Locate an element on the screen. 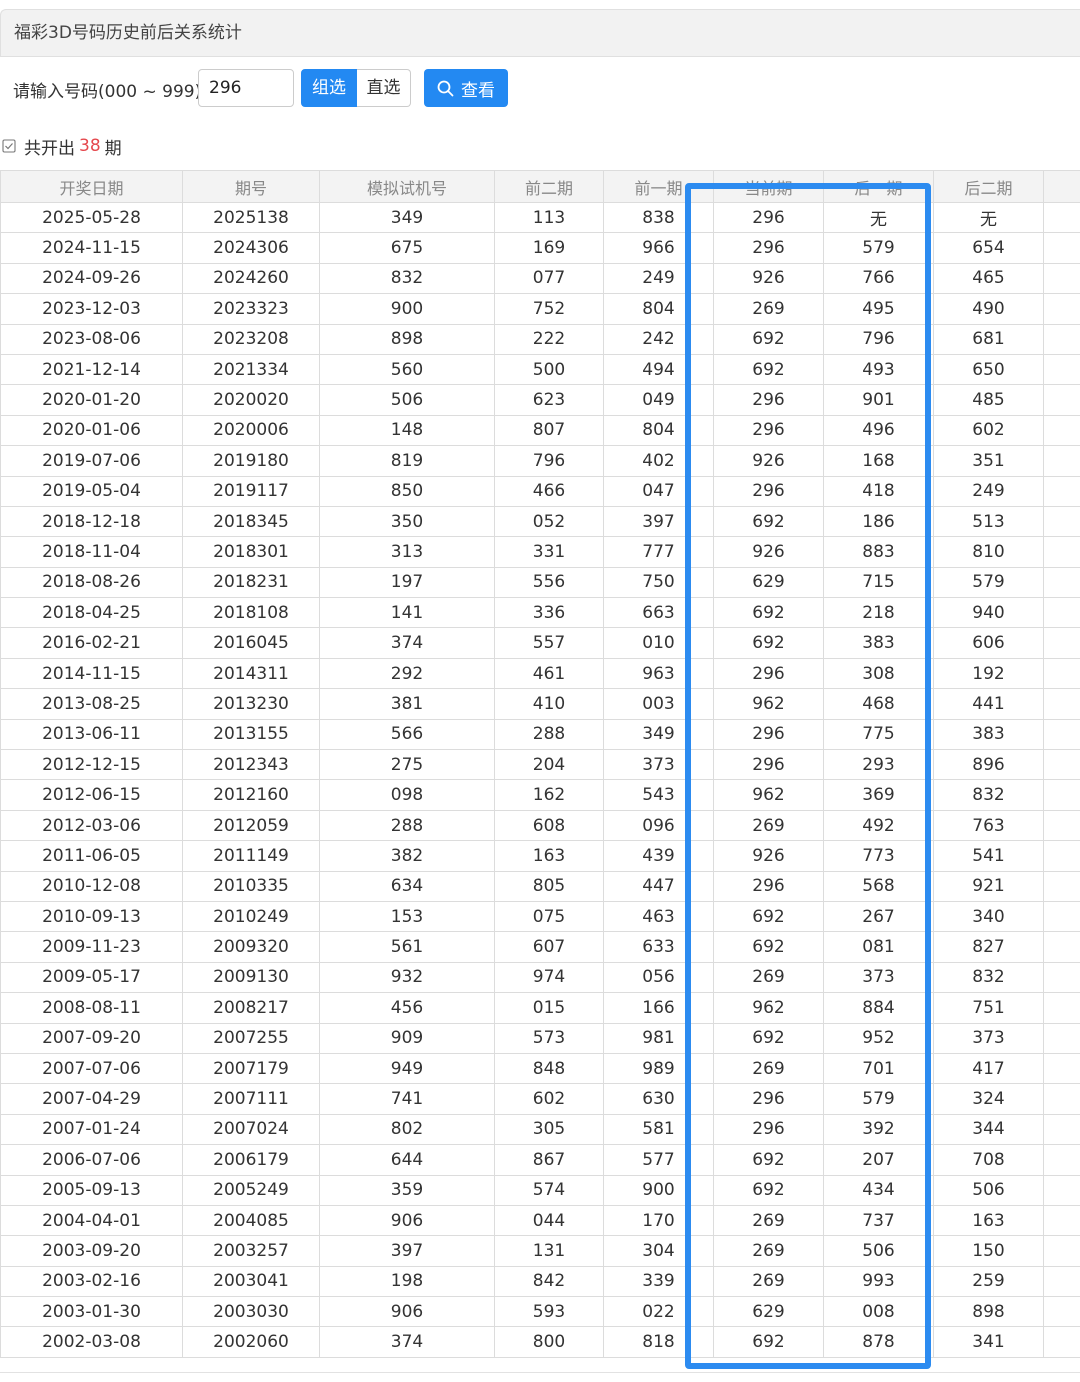 The image size is (1080, 1382). cell-prev-1: 047 is located at coordinates (658, 491).